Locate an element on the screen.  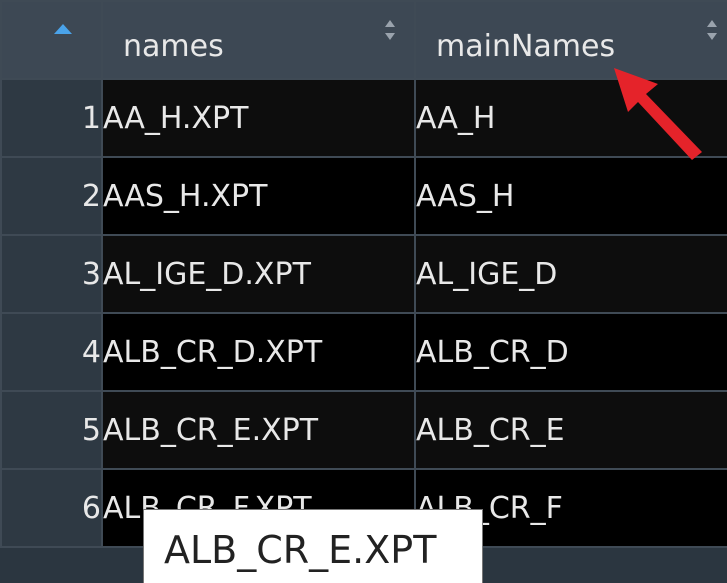
index-header-label is located at coordinates (51, 71).